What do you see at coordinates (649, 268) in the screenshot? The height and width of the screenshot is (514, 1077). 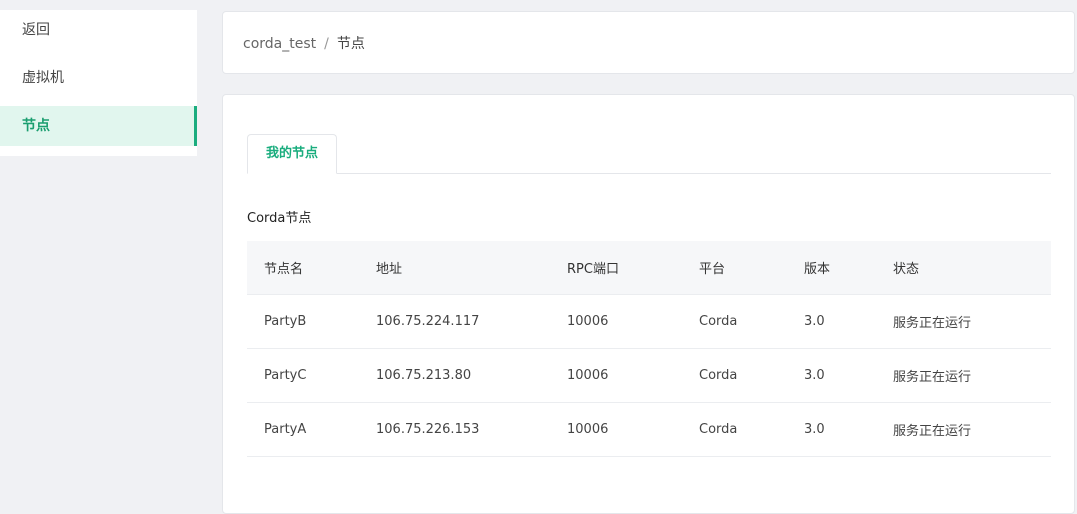 I see `table-header: 节点名 地址 RPC端口 平台 版本 状态` at bounding box center [649, 268].